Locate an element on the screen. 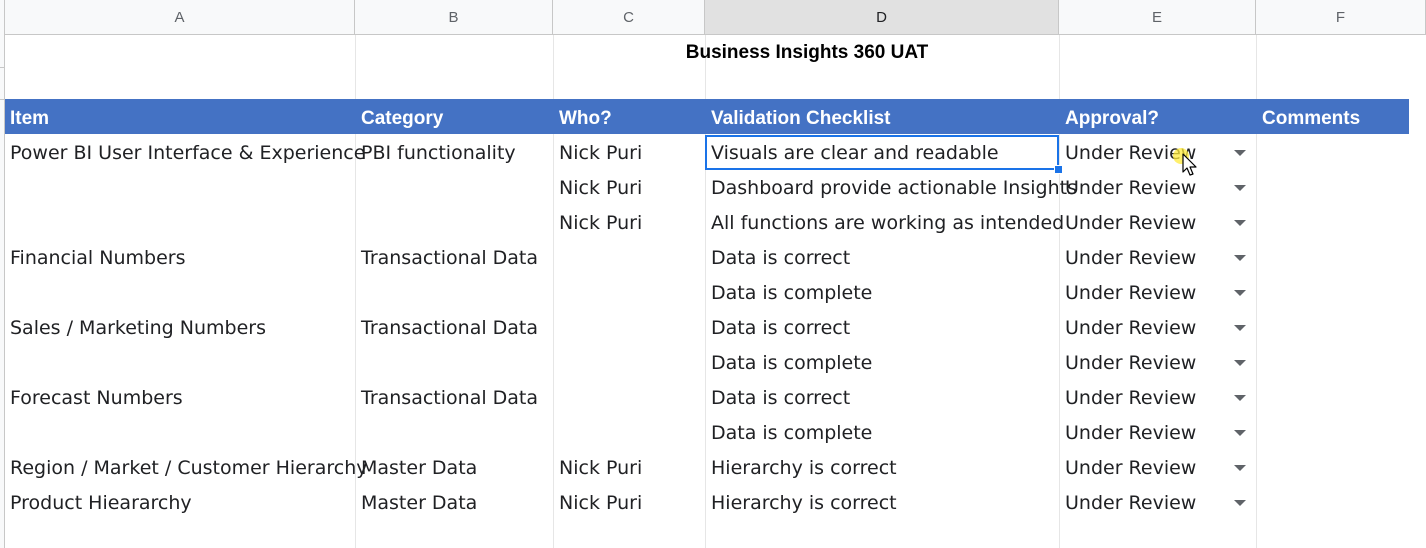 Image resolution: width=1426 pixels, height=548 pixels. cell-item: Financial Numbers is located at coordinates (97, 258).